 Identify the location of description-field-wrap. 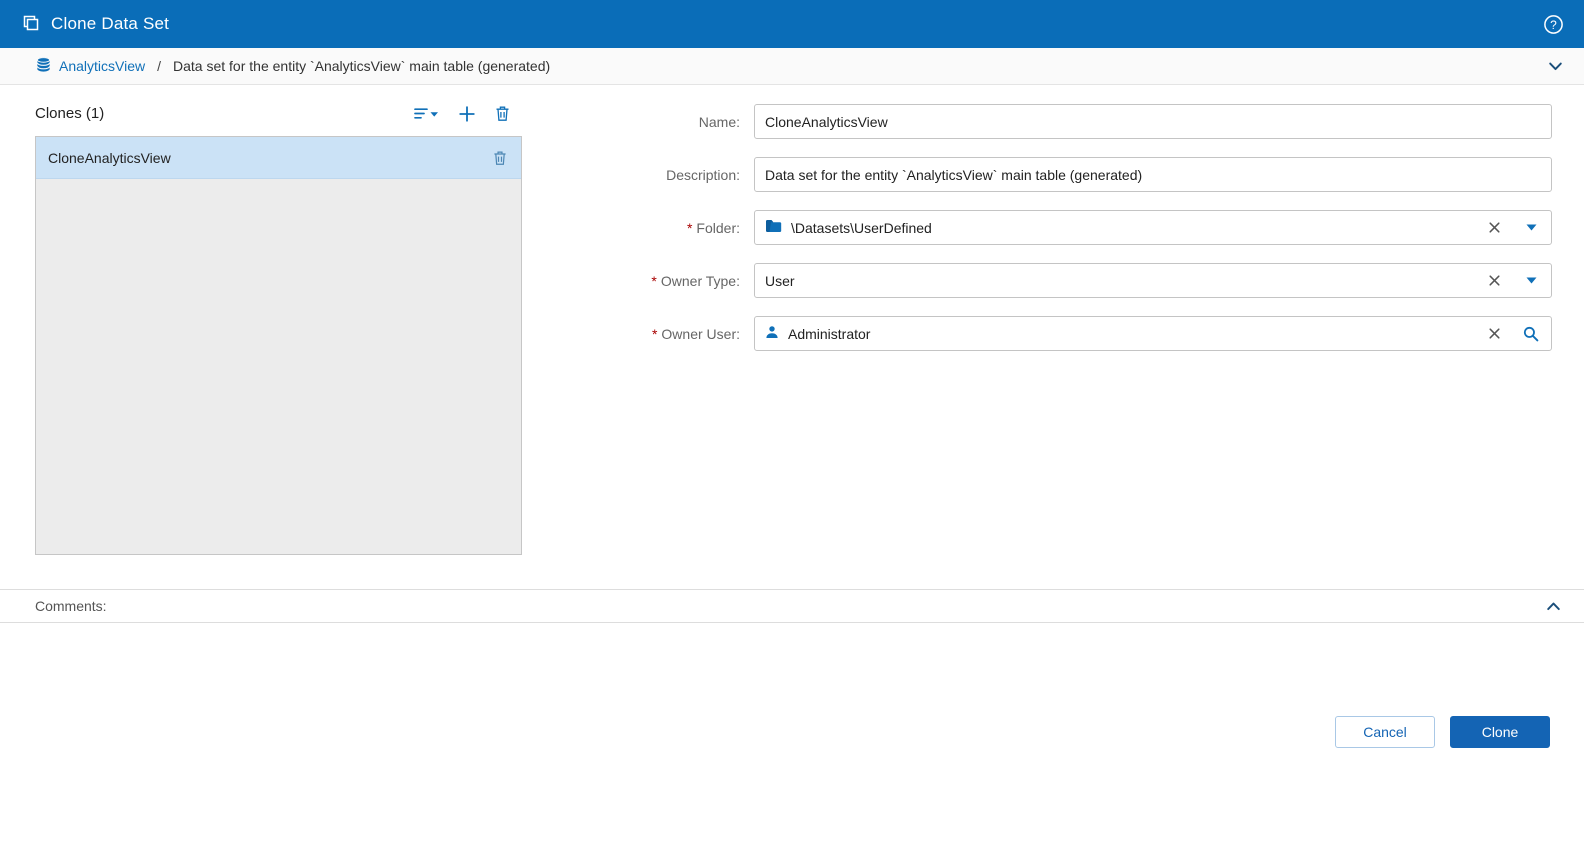
(1153, 174).